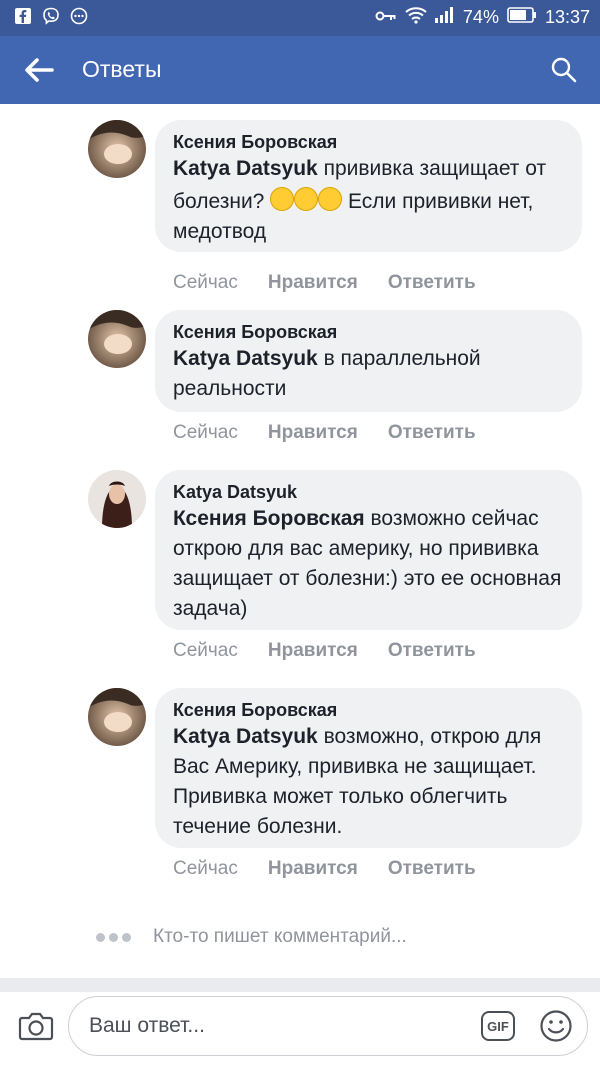 The width and height of the screenshot is (600, 1066). What do you see at coordinates (386, 17) in the screenshot?
I see `key-icon` at bounding box center [386, 17].